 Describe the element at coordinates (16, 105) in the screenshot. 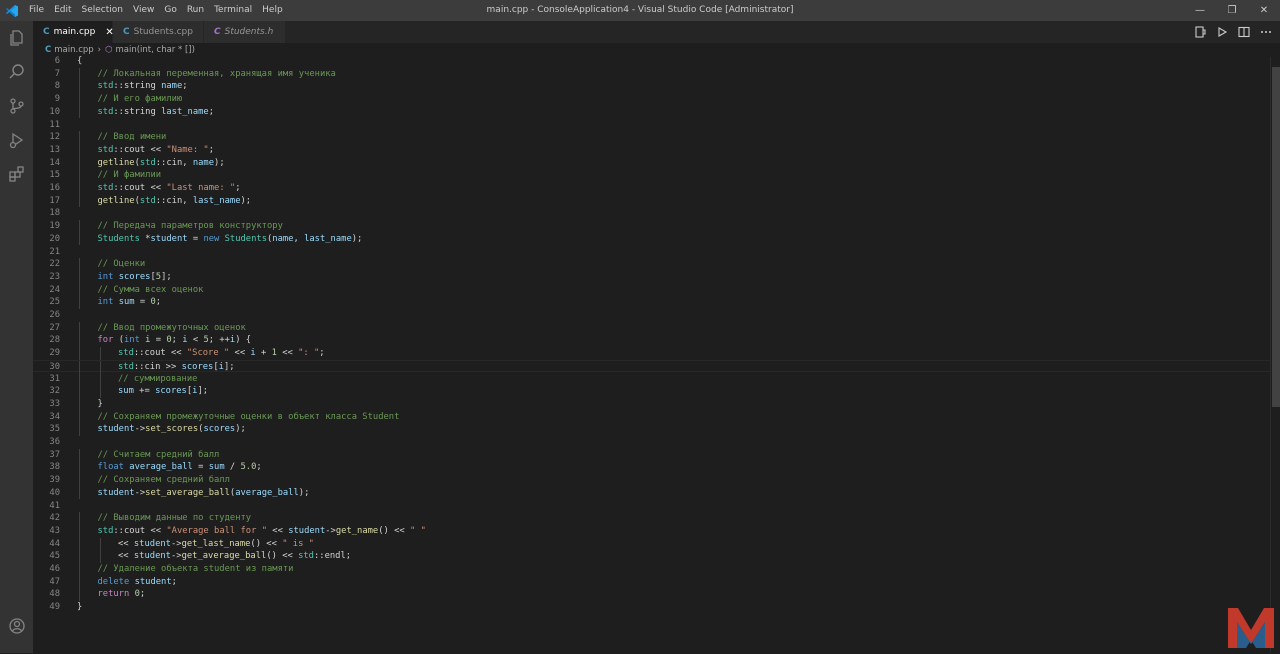

I see `source-control-icon` at that location.